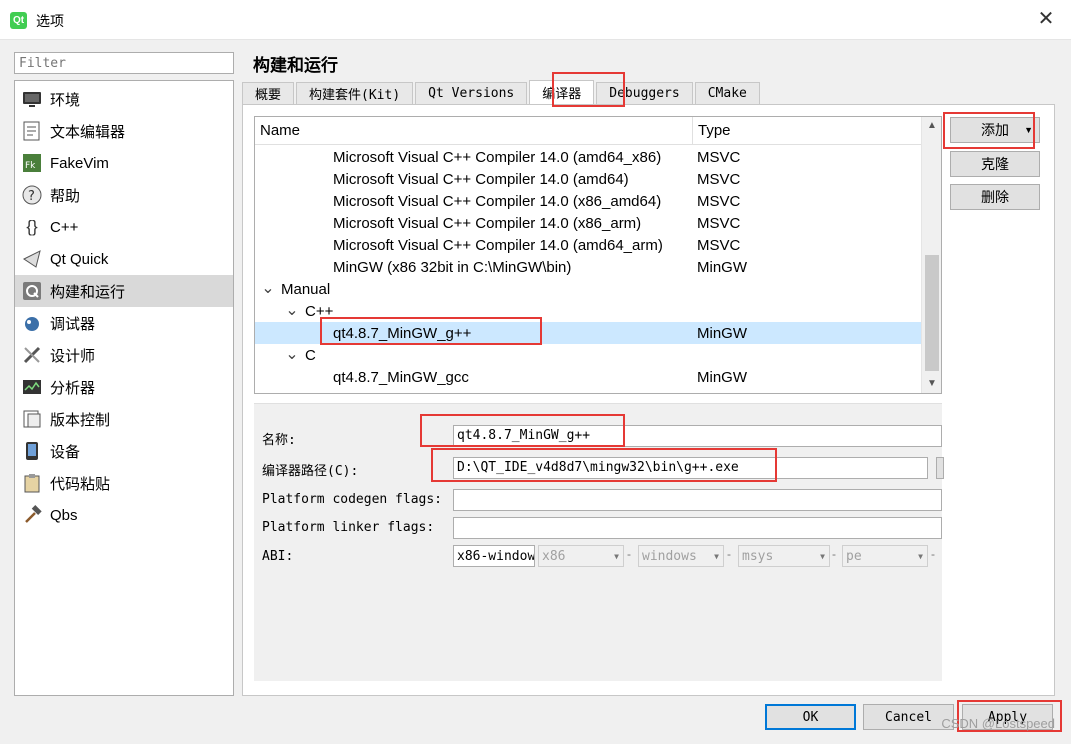  I want to click on nav-item-label: 分析器, so click(73, 388).